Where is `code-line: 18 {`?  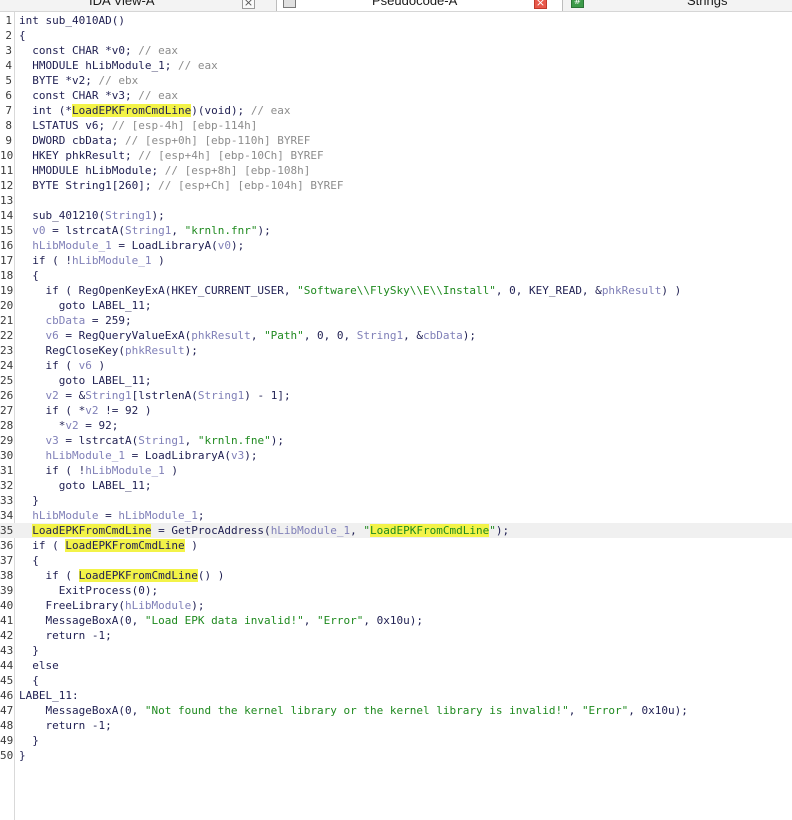
code-line: 18 { is located at coordinates (396, 275).